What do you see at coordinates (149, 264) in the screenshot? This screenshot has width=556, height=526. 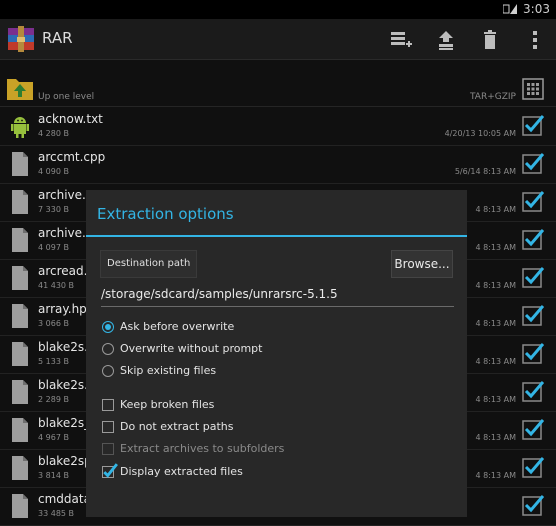 I see `destination-path-label: Destination path` at bounding box center [149, 264].